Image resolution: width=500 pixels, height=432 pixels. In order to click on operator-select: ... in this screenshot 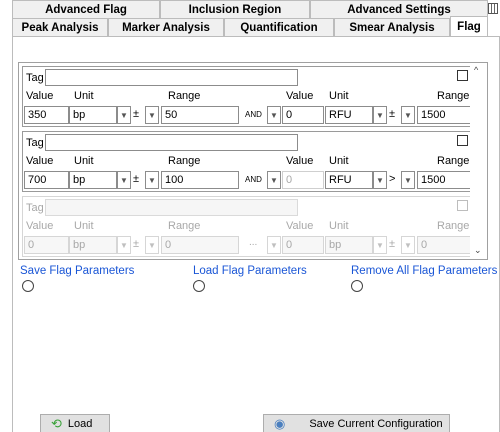, I will do `click(253, 242)`.